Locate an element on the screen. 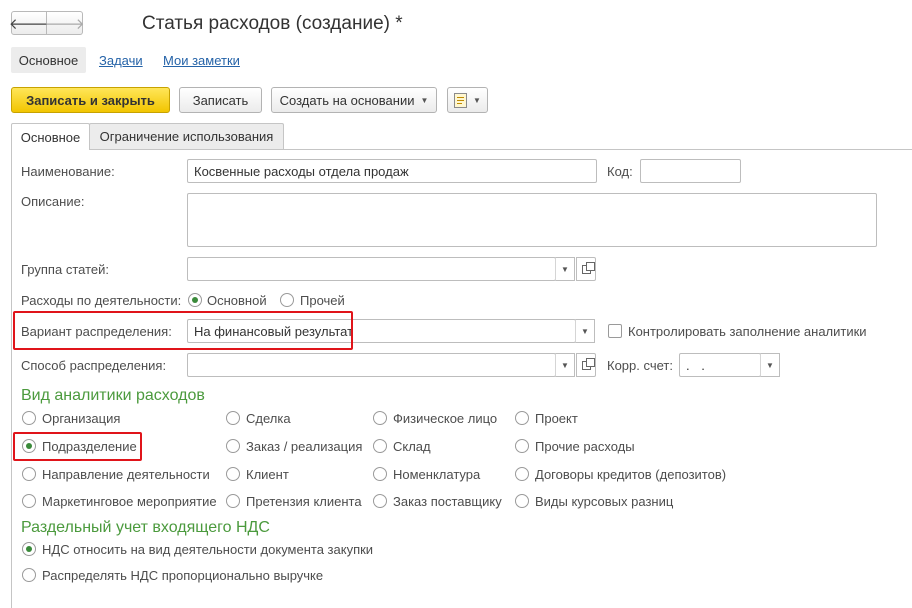 This screenshot has height=608, width=912. analytics-option-label: Номенклатура is located at coordinates (437, 474).